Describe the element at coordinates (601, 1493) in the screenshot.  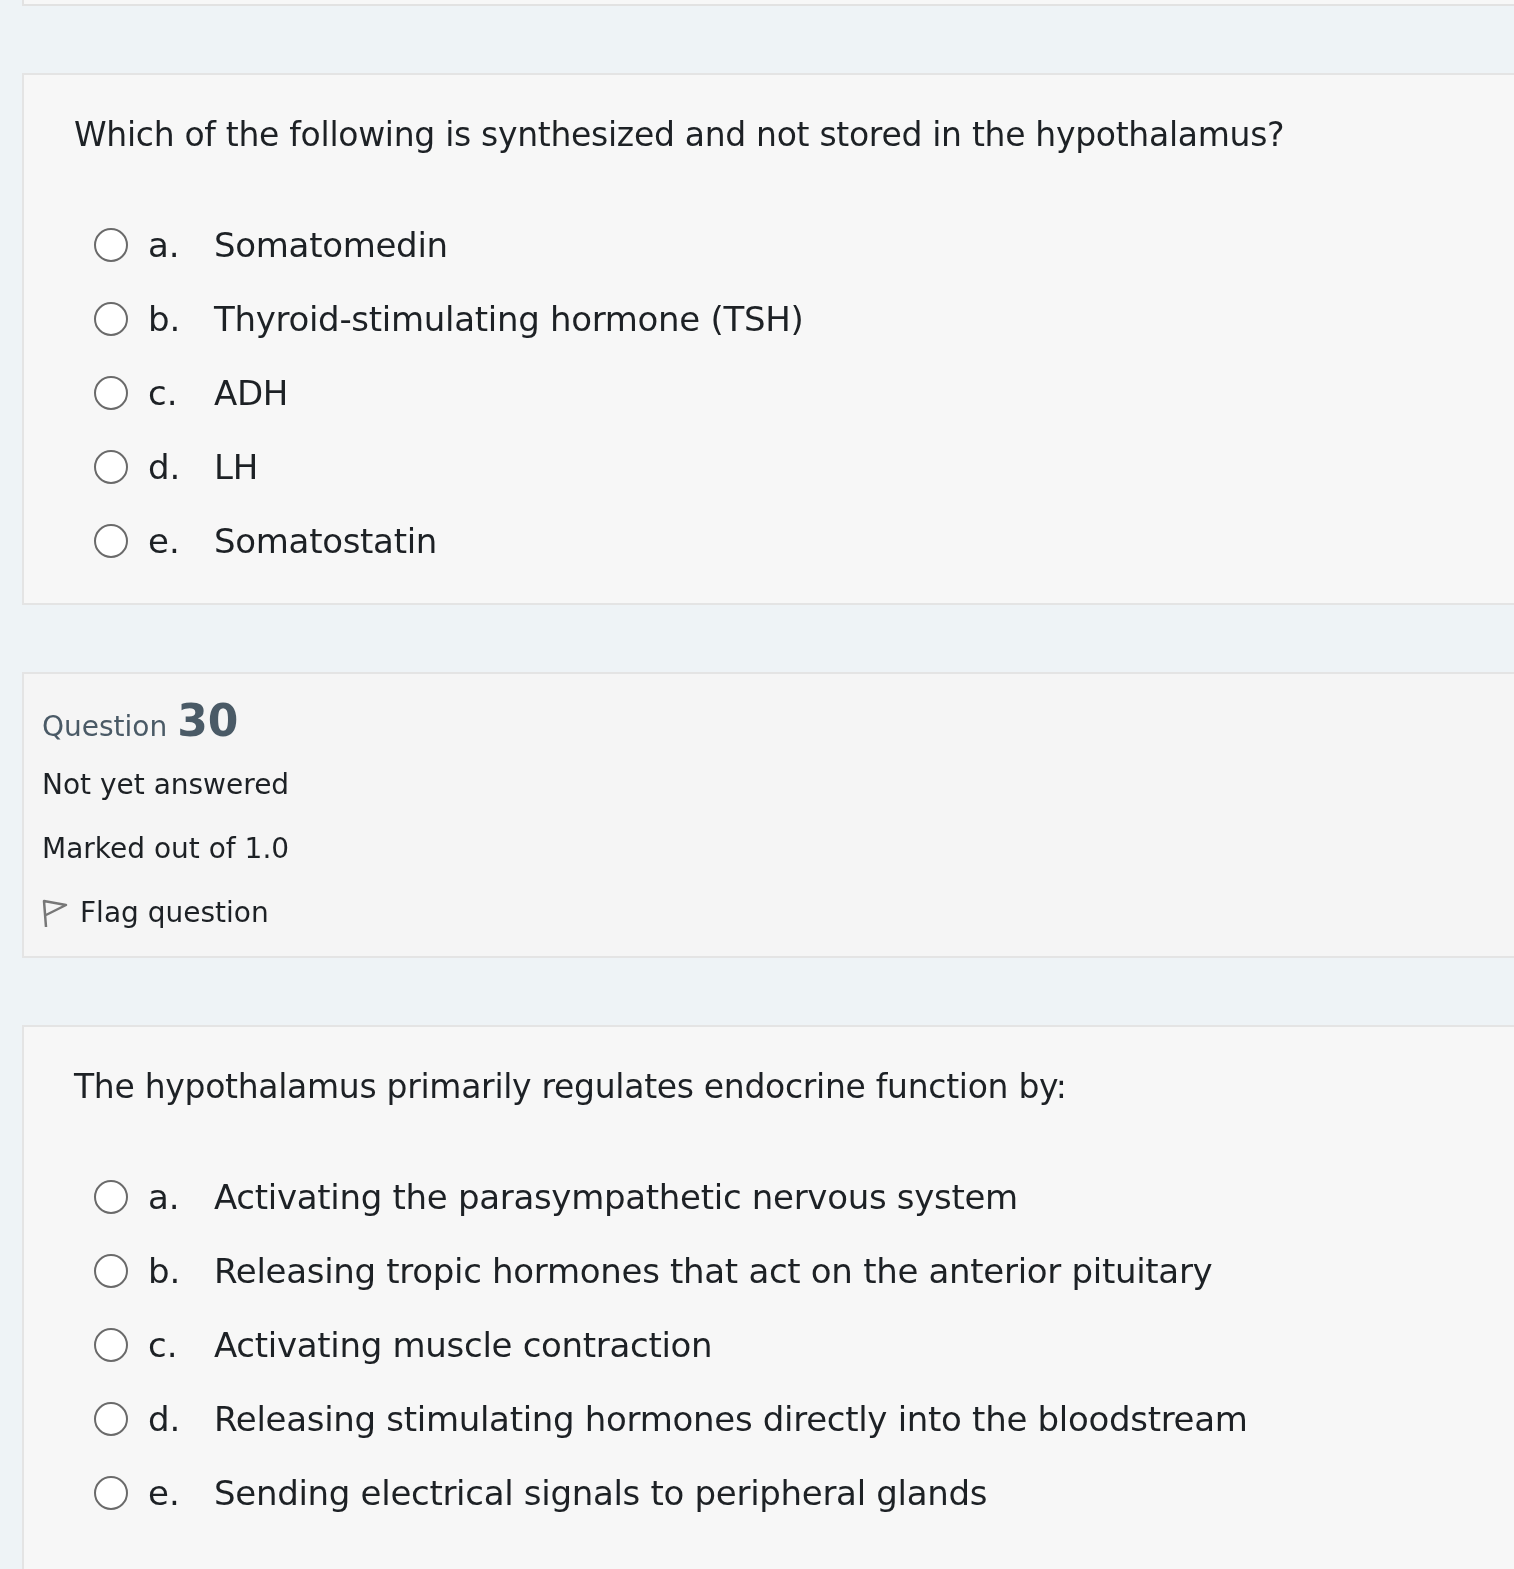
I see `option-label: Sending electrical signals to peripheral glands` at that location.